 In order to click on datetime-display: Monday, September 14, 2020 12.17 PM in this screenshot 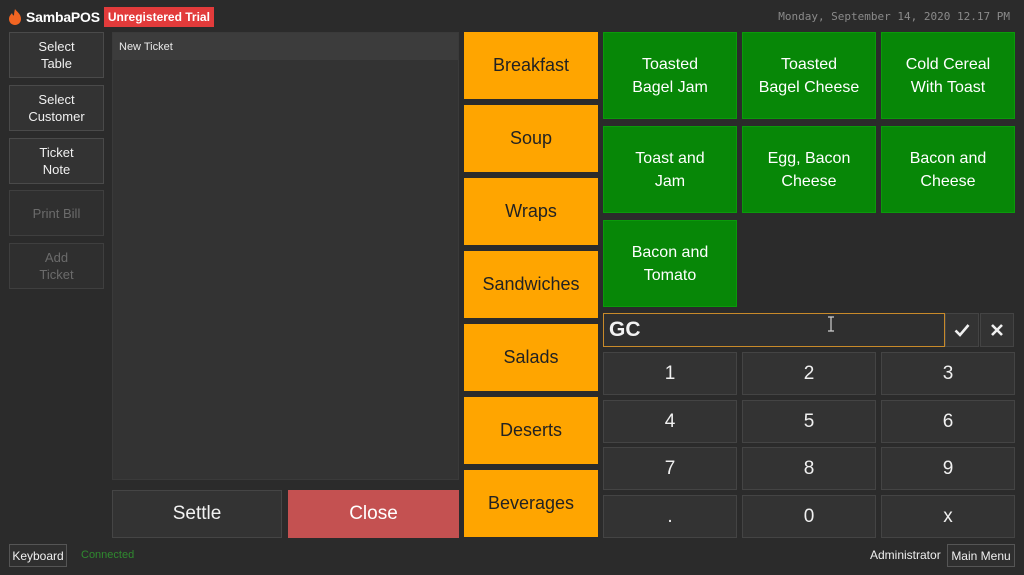, I will do `click(894, 16)`.